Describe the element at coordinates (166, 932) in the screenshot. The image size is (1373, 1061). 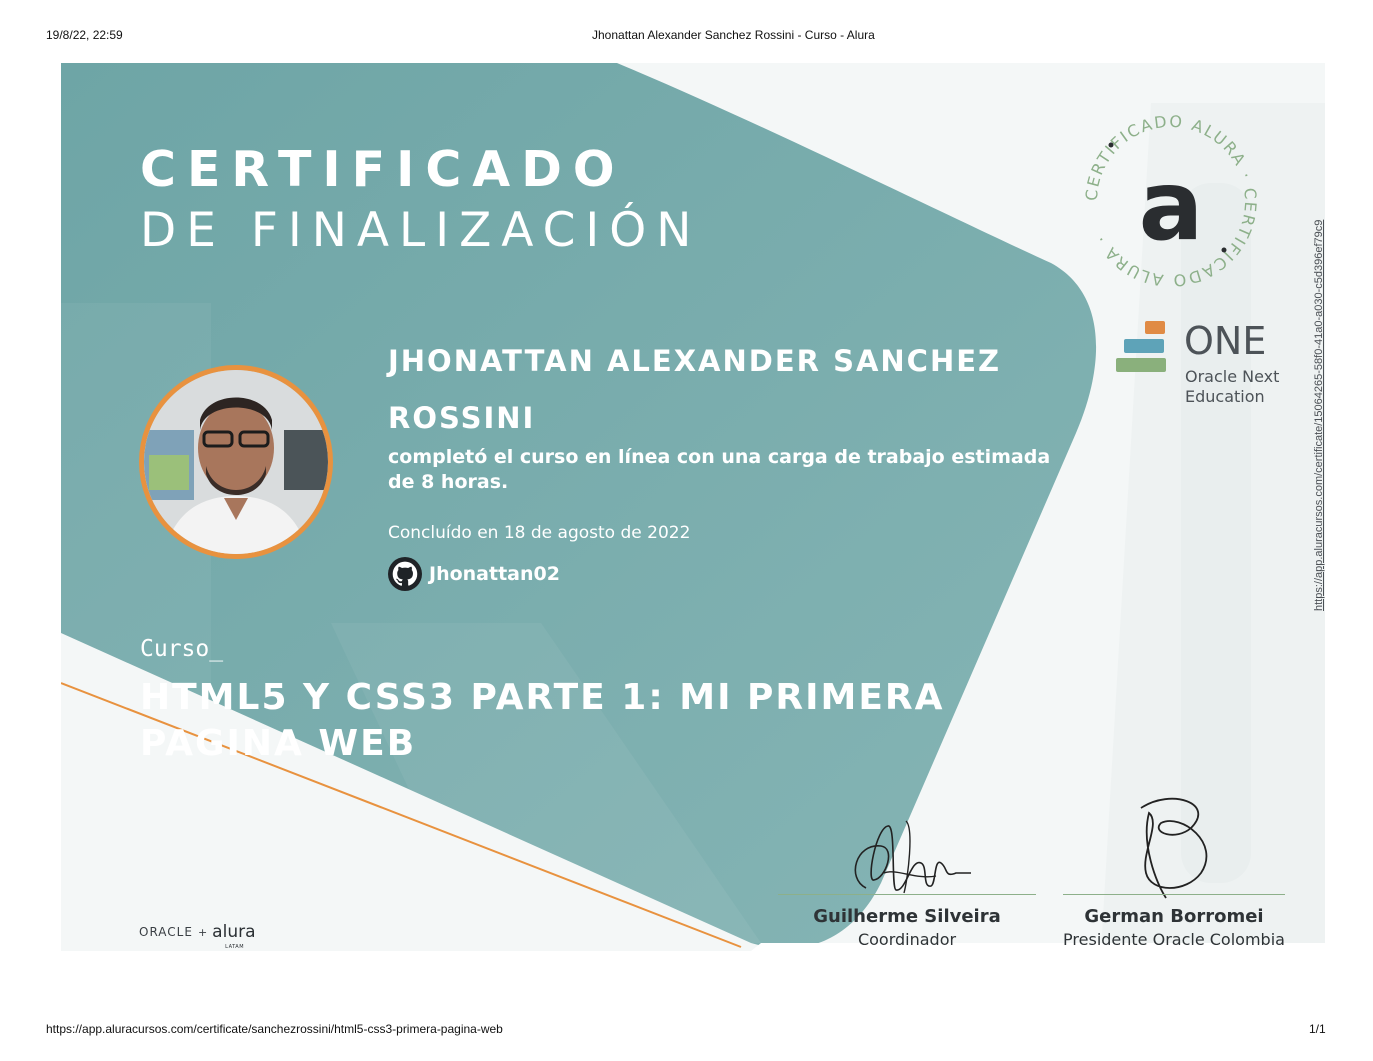
I see `oracle-logo: ORACLE` at that location.